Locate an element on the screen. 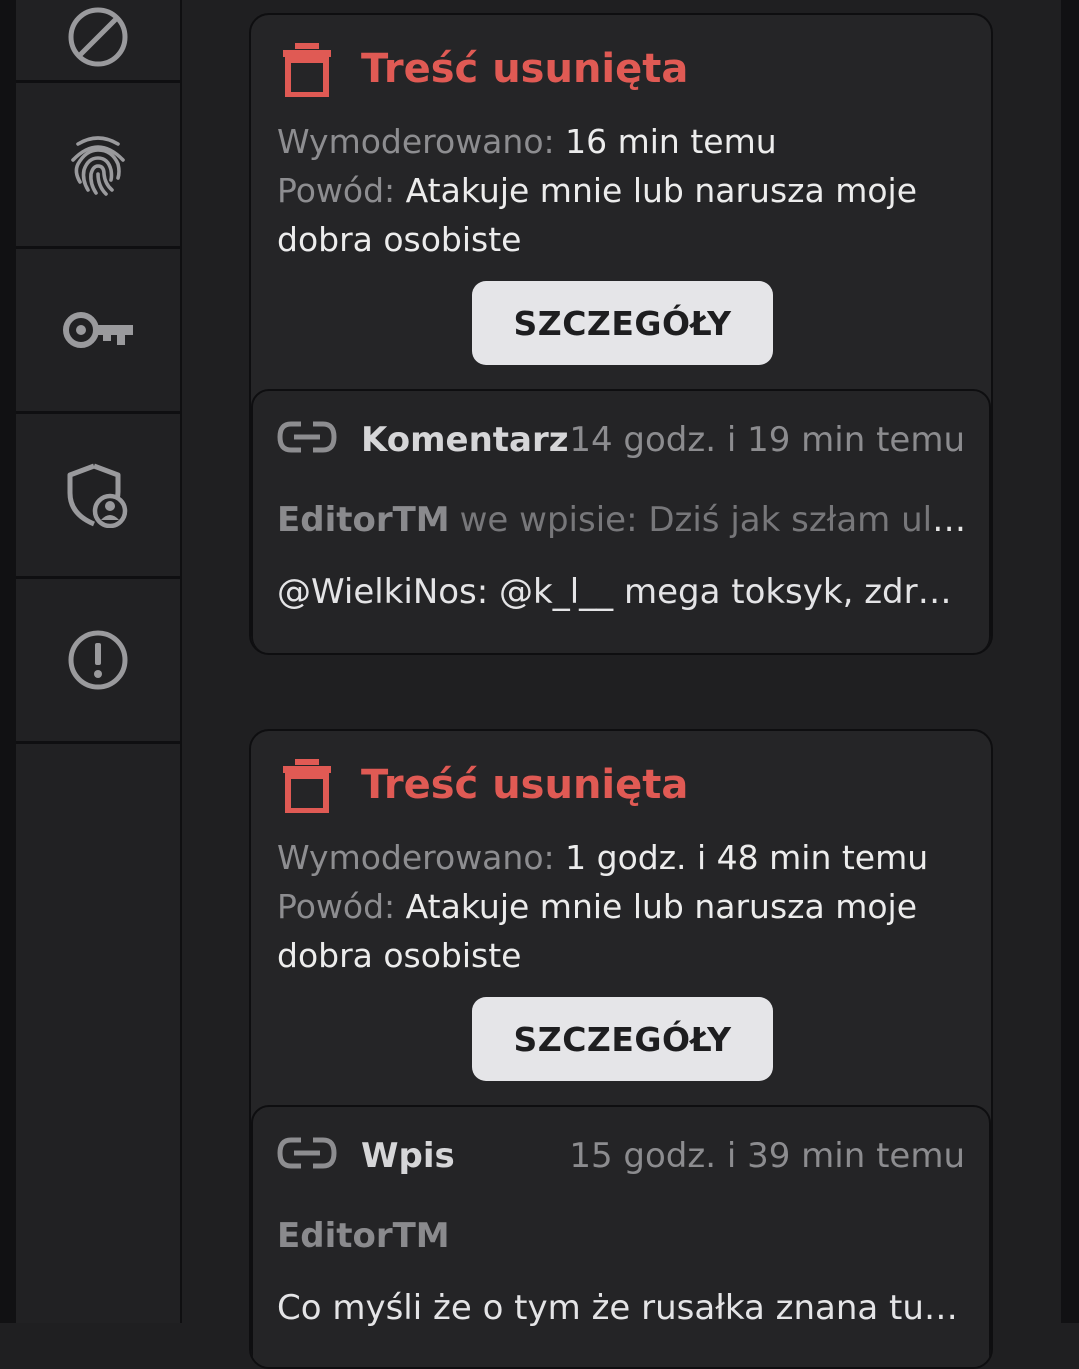  moderated-info: Wymoderowano: 16 min temu is located at coordinates (627, 141).